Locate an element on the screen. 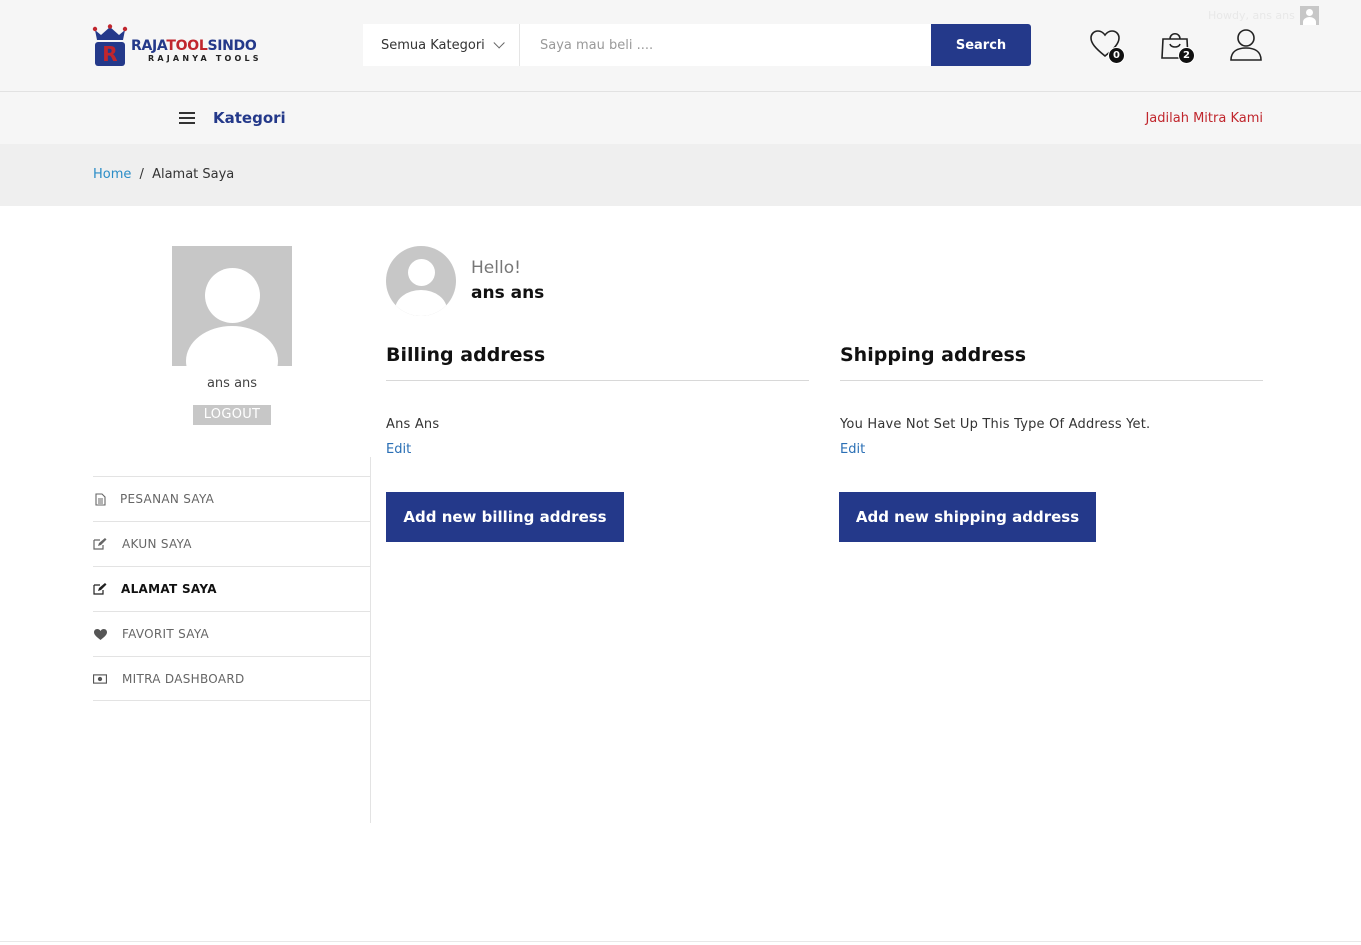 This screenshot has height=945, width=1361. logout-button: LOGOUT is located at coordinates (232, 415).